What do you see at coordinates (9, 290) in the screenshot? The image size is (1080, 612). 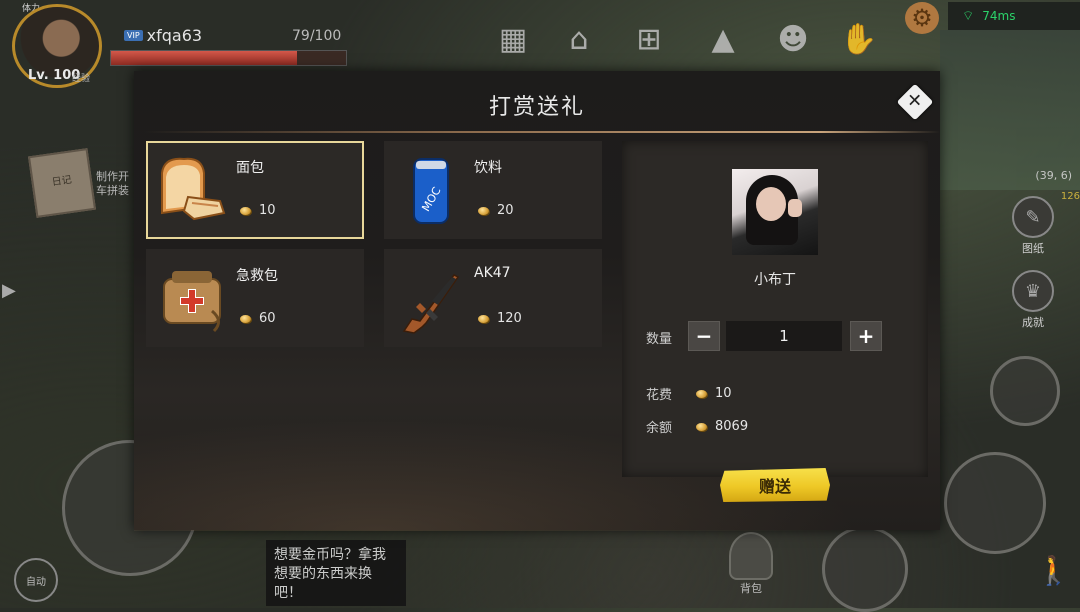 I see `left-expand-arrow-icon: ▶` at bounding box center [9, 290].